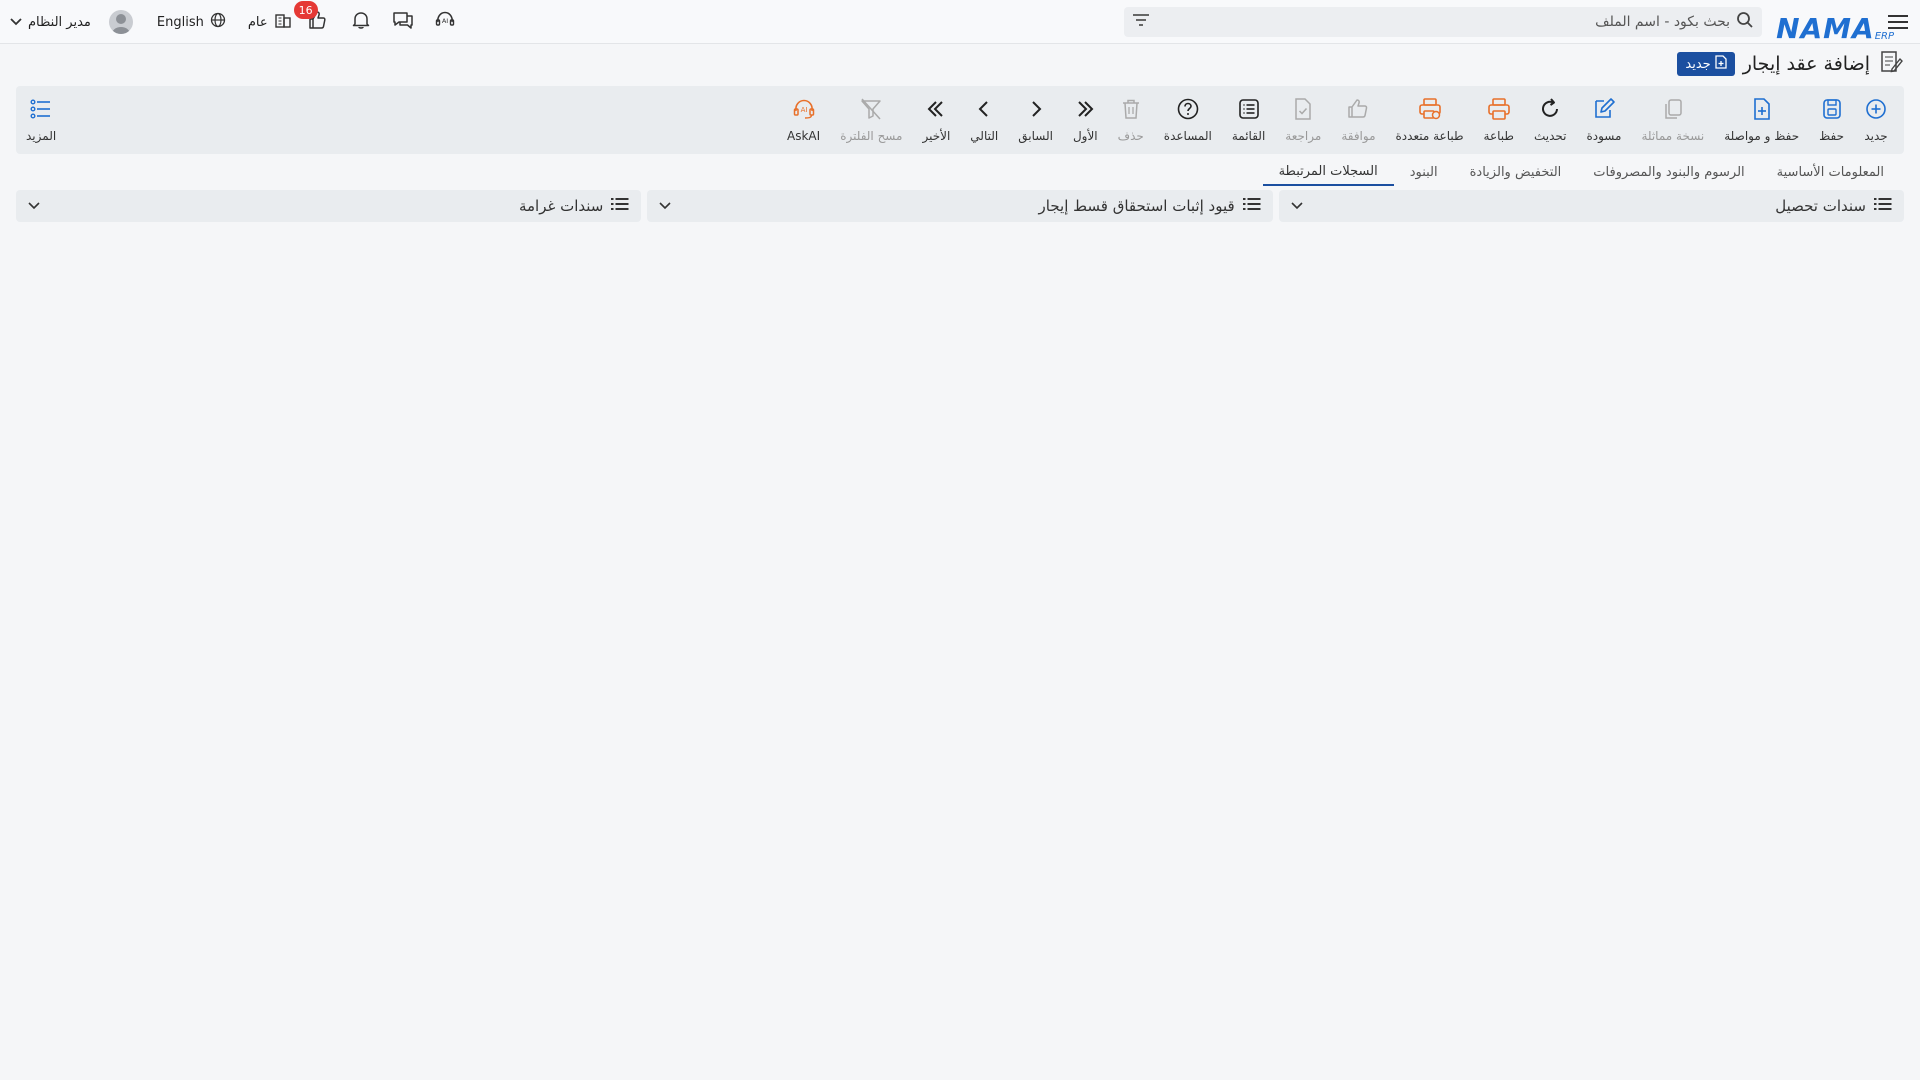 The height and width of the screenshot is (1080, 1920). What do you see at coordinates (1673, 111) in the screenshot?
I see `copy-icon` at bounding box center [1673, 111].